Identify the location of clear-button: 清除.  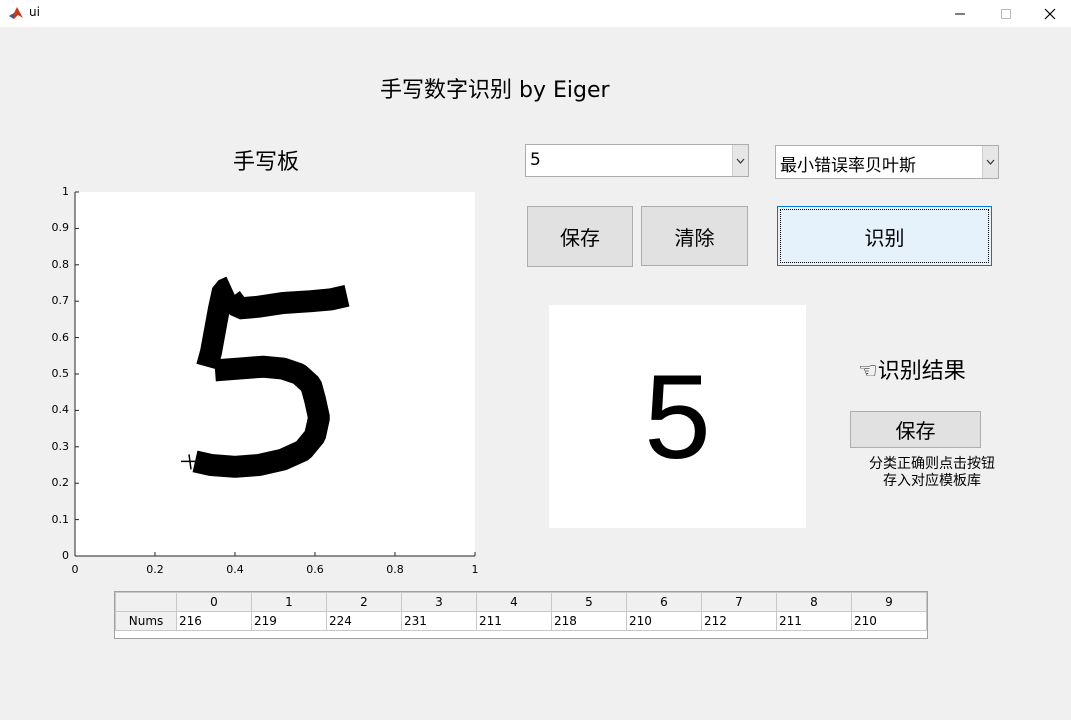
(694, 236).